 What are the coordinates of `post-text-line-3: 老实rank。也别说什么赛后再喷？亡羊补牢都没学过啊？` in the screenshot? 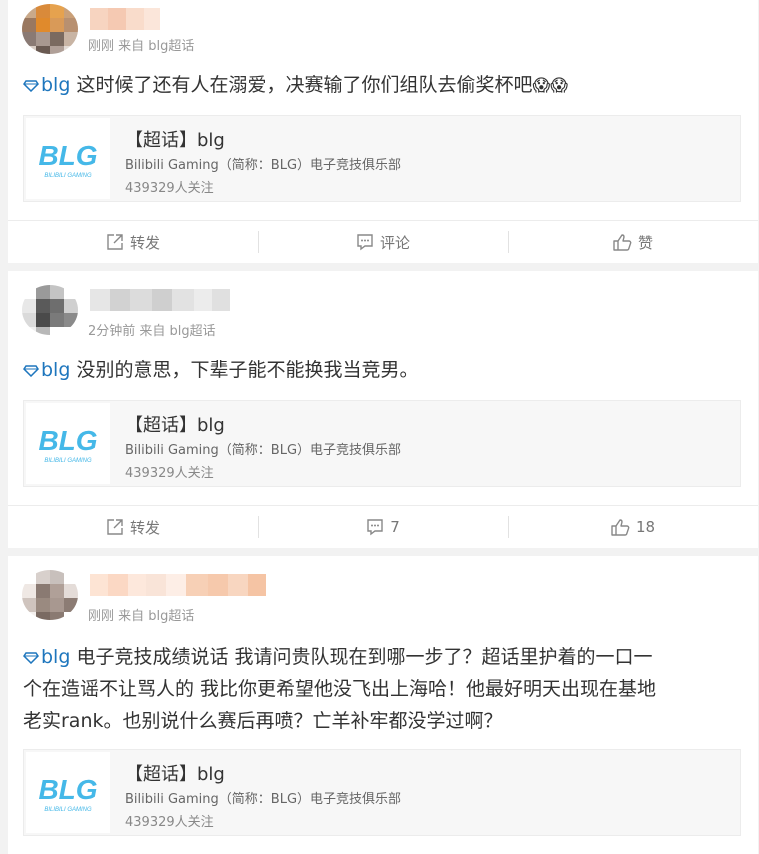 It's located at (263, 721).